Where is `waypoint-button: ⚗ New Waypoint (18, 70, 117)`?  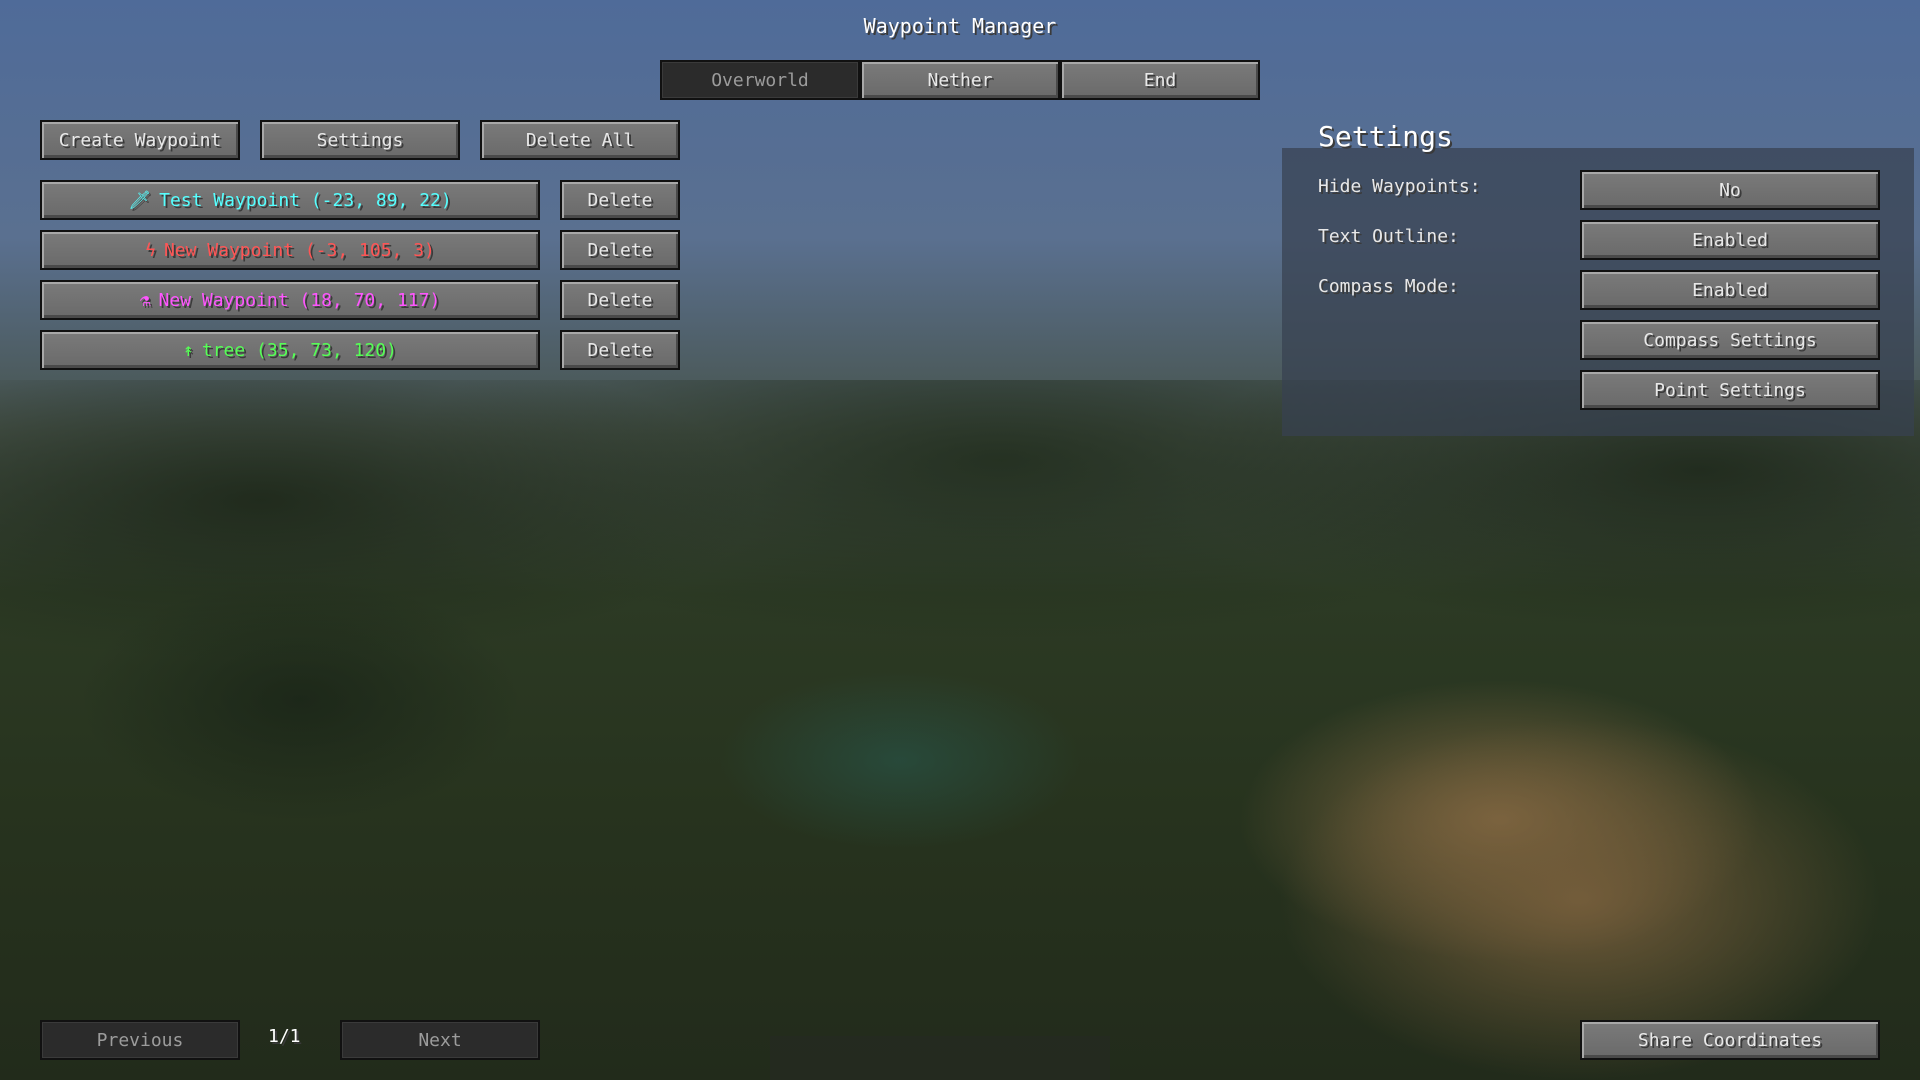
waypoint-button: ⚗ New Waypoint (18, 70, 117) is located at coordinates (290, 300).